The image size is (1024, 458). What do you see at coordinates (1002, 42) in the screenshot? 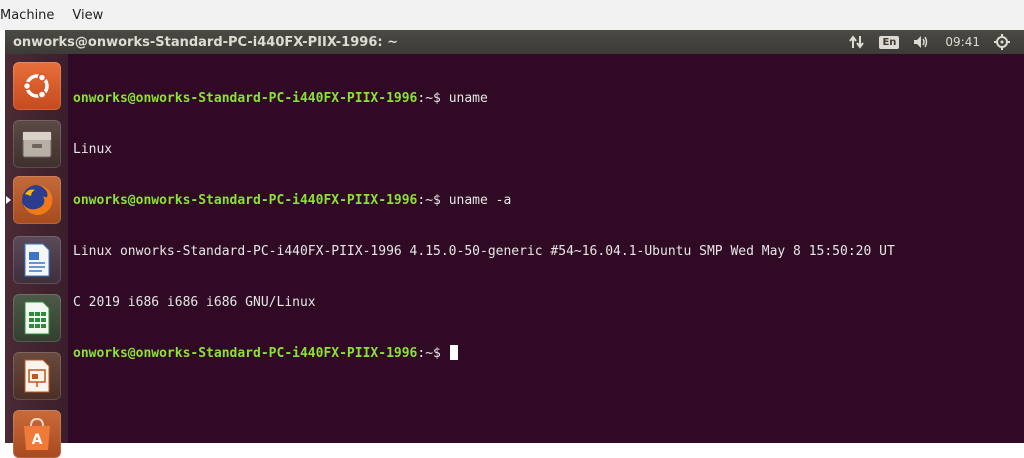
I see `power-gear-icon` at bounding box center [1002, 42].